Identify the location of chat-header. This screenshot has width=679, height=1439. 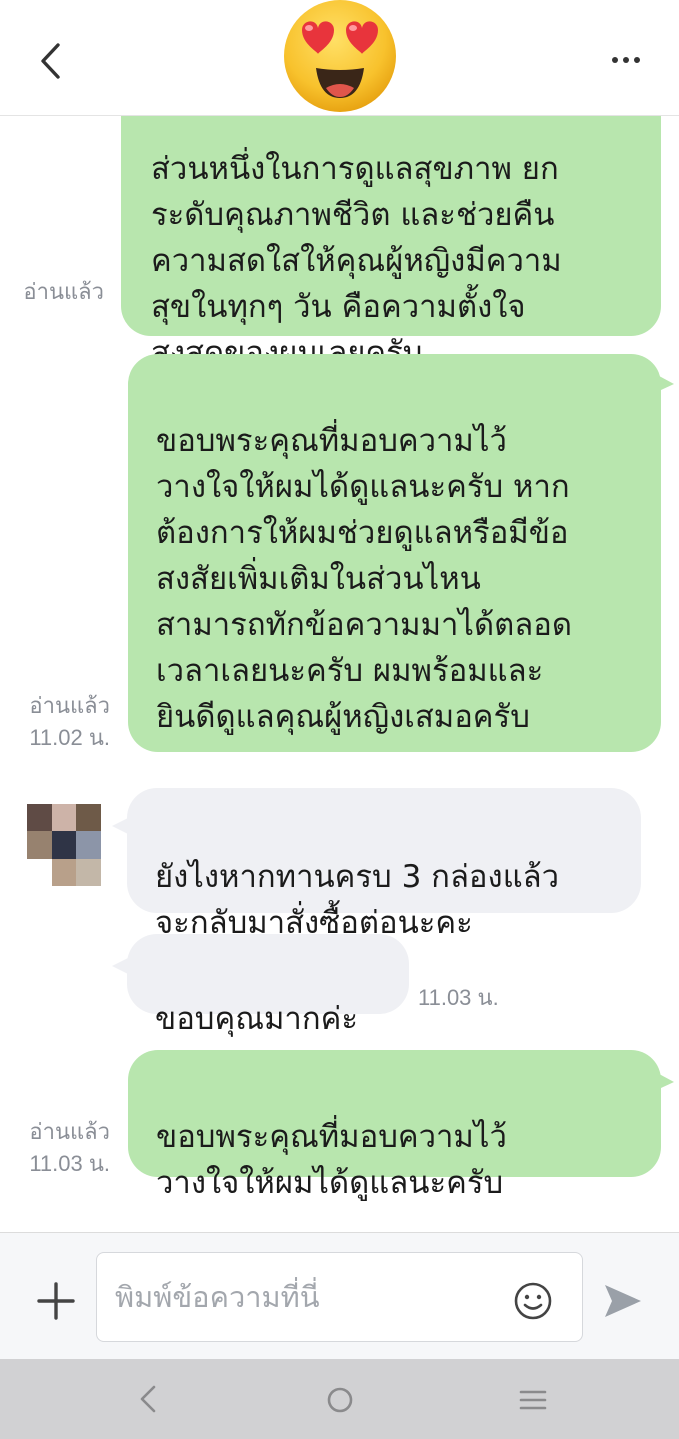
(339, 58).